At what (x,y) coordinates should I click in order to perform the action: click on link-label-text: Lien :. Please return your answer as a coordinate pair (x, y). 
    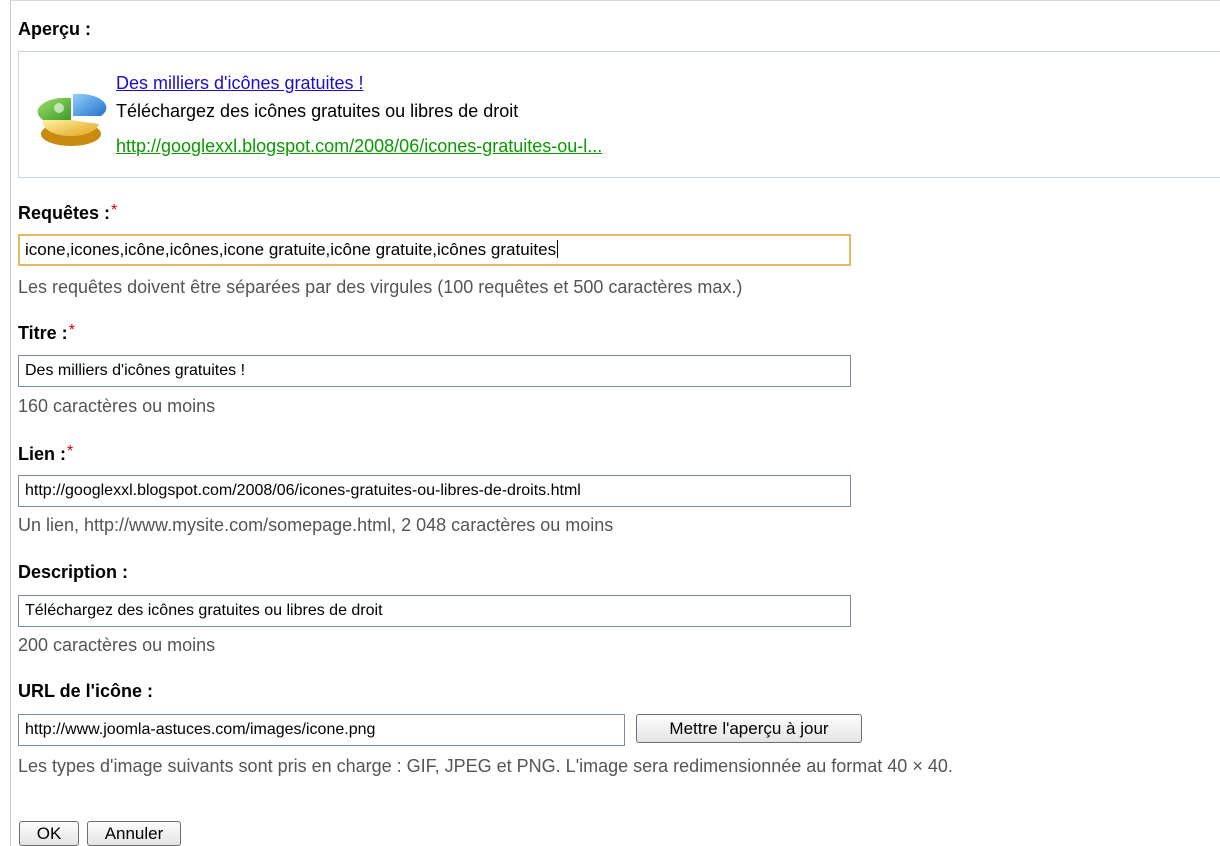
    Looking at the image, I should click on (42, 454).